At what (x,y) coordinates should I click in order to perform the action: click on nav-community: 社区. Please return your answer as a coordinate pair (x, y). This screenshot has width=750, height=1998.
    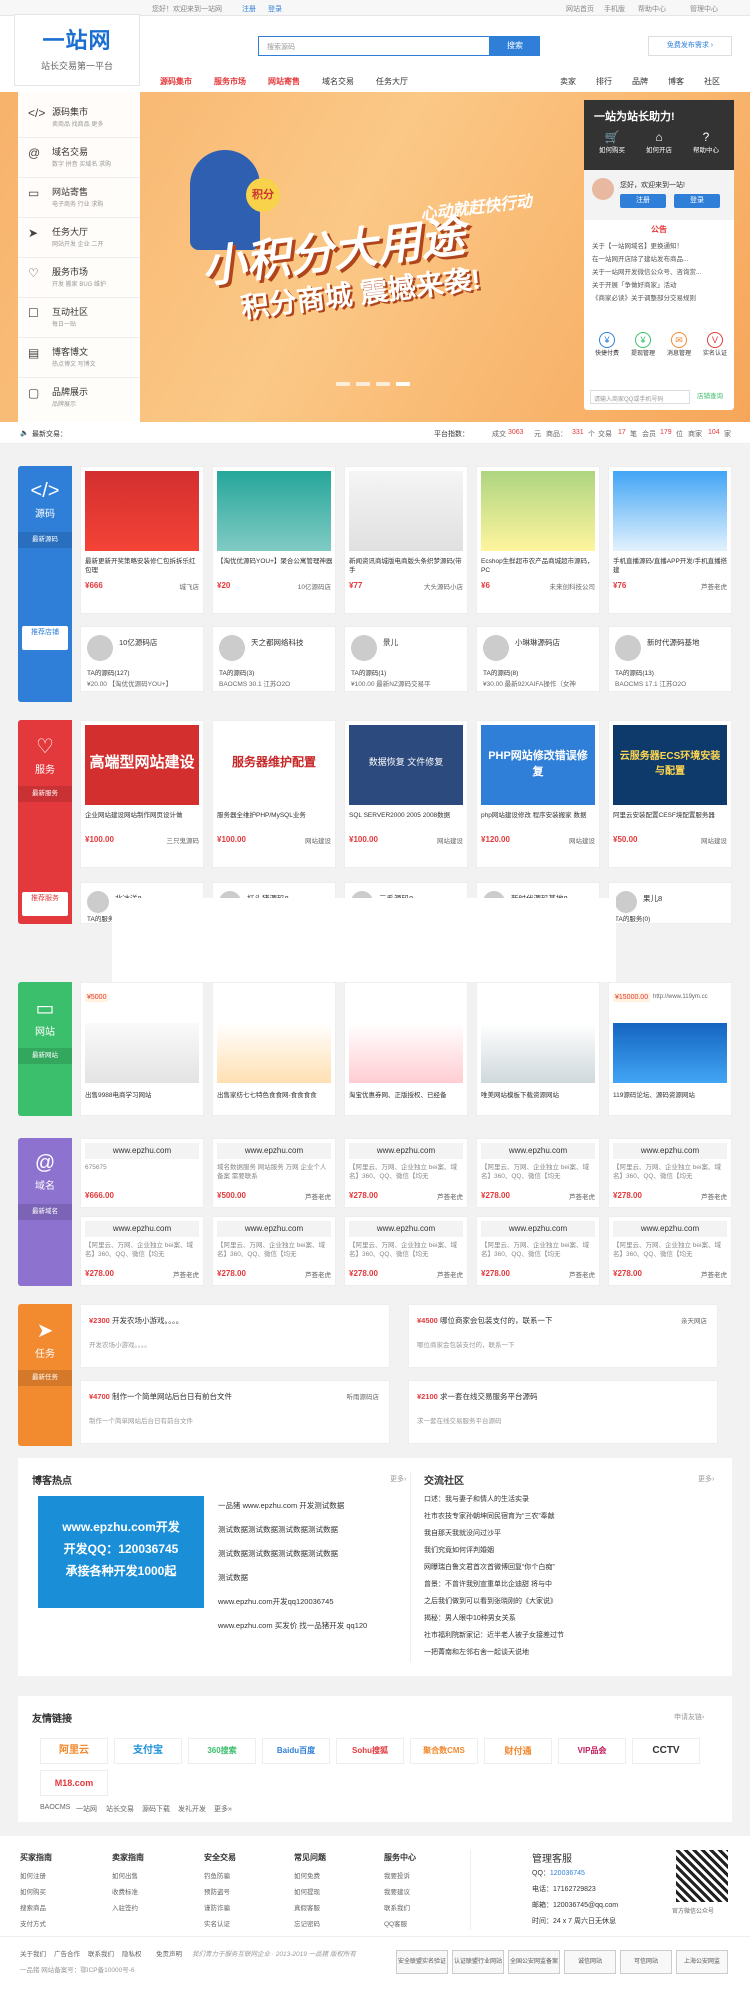
    Looking at the image, I should click on (712, 81).